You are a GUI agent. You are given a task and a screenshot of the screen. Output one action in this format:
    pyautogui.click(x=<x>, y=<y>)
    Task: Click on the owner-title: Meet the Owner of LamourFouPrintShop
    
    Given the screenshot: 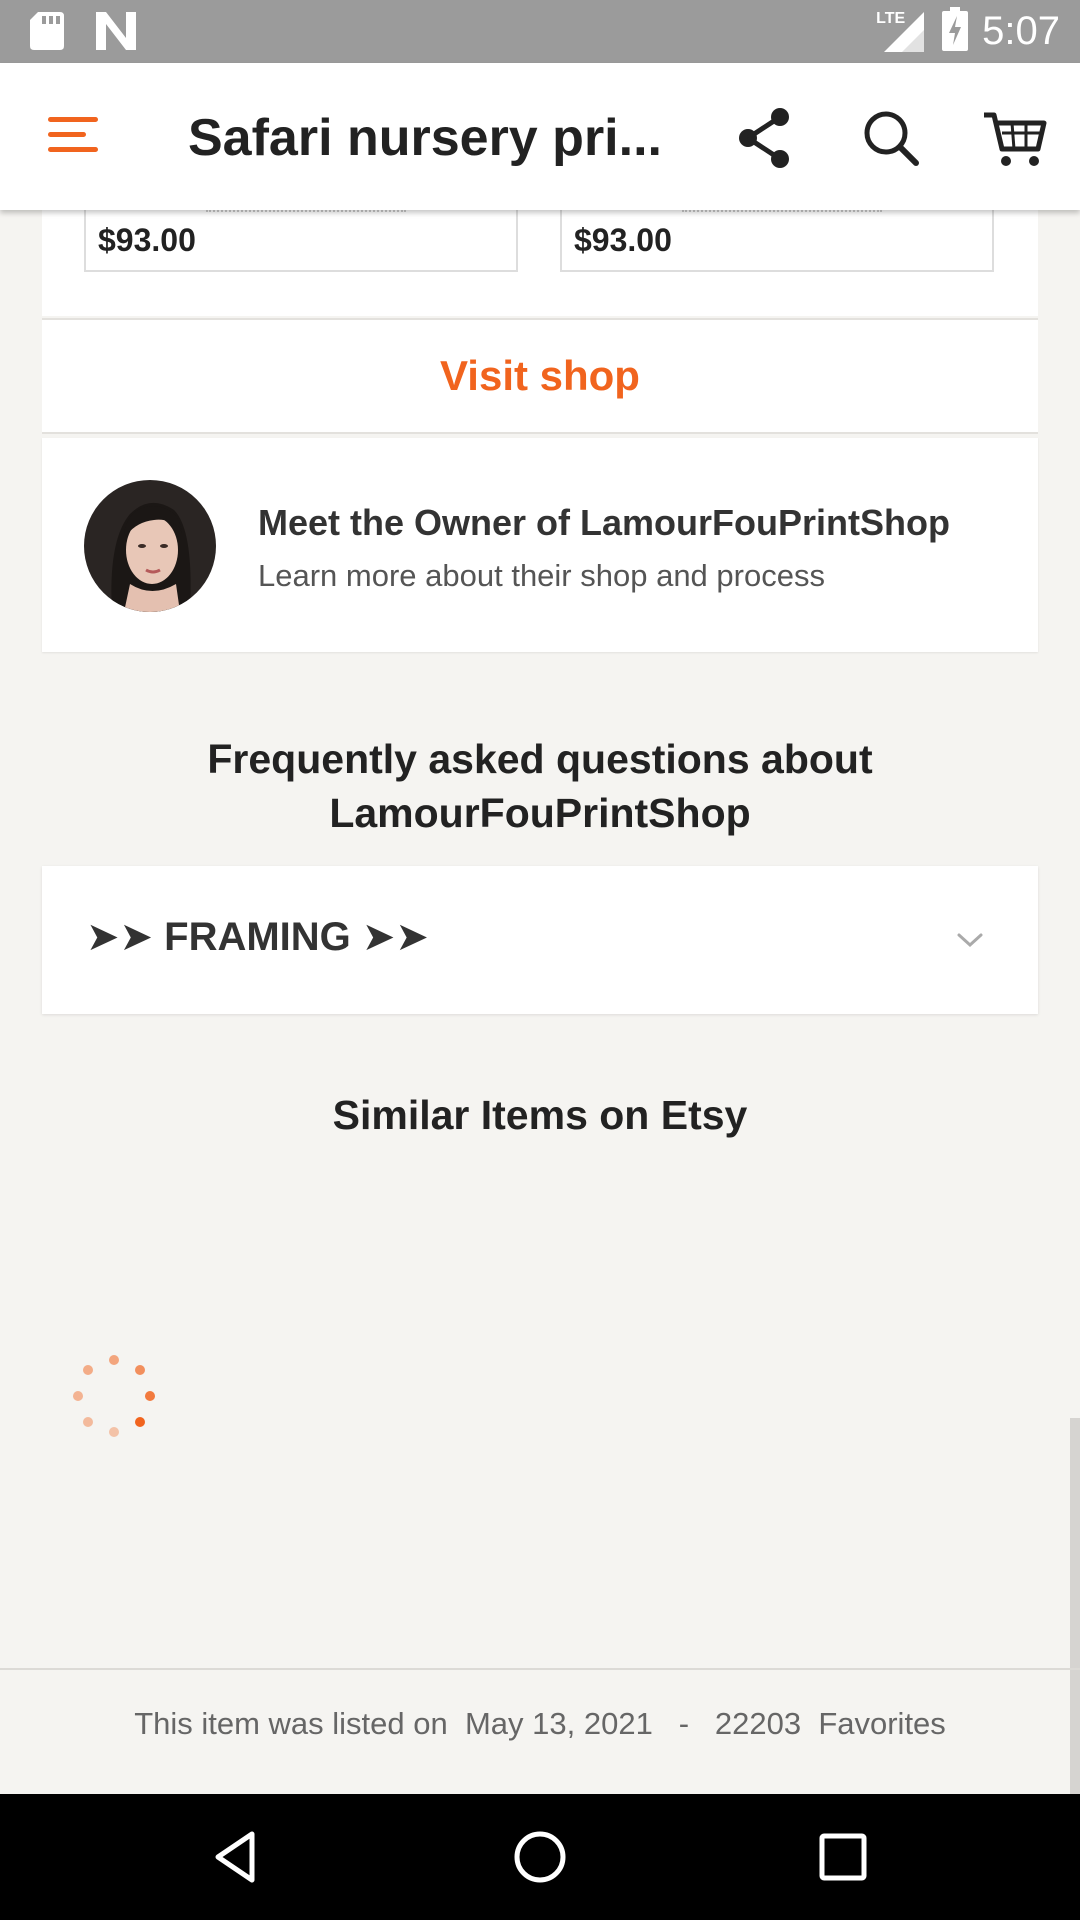 What is the action you would take?
    pyautogui.click(x=604, y=522)
    